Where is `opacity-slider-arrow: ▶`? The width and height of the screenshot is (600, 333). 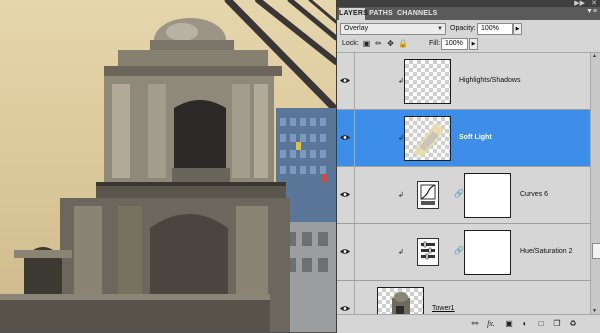 opacity-slider-arrow: ▶ is located at coordinates (517, 29).